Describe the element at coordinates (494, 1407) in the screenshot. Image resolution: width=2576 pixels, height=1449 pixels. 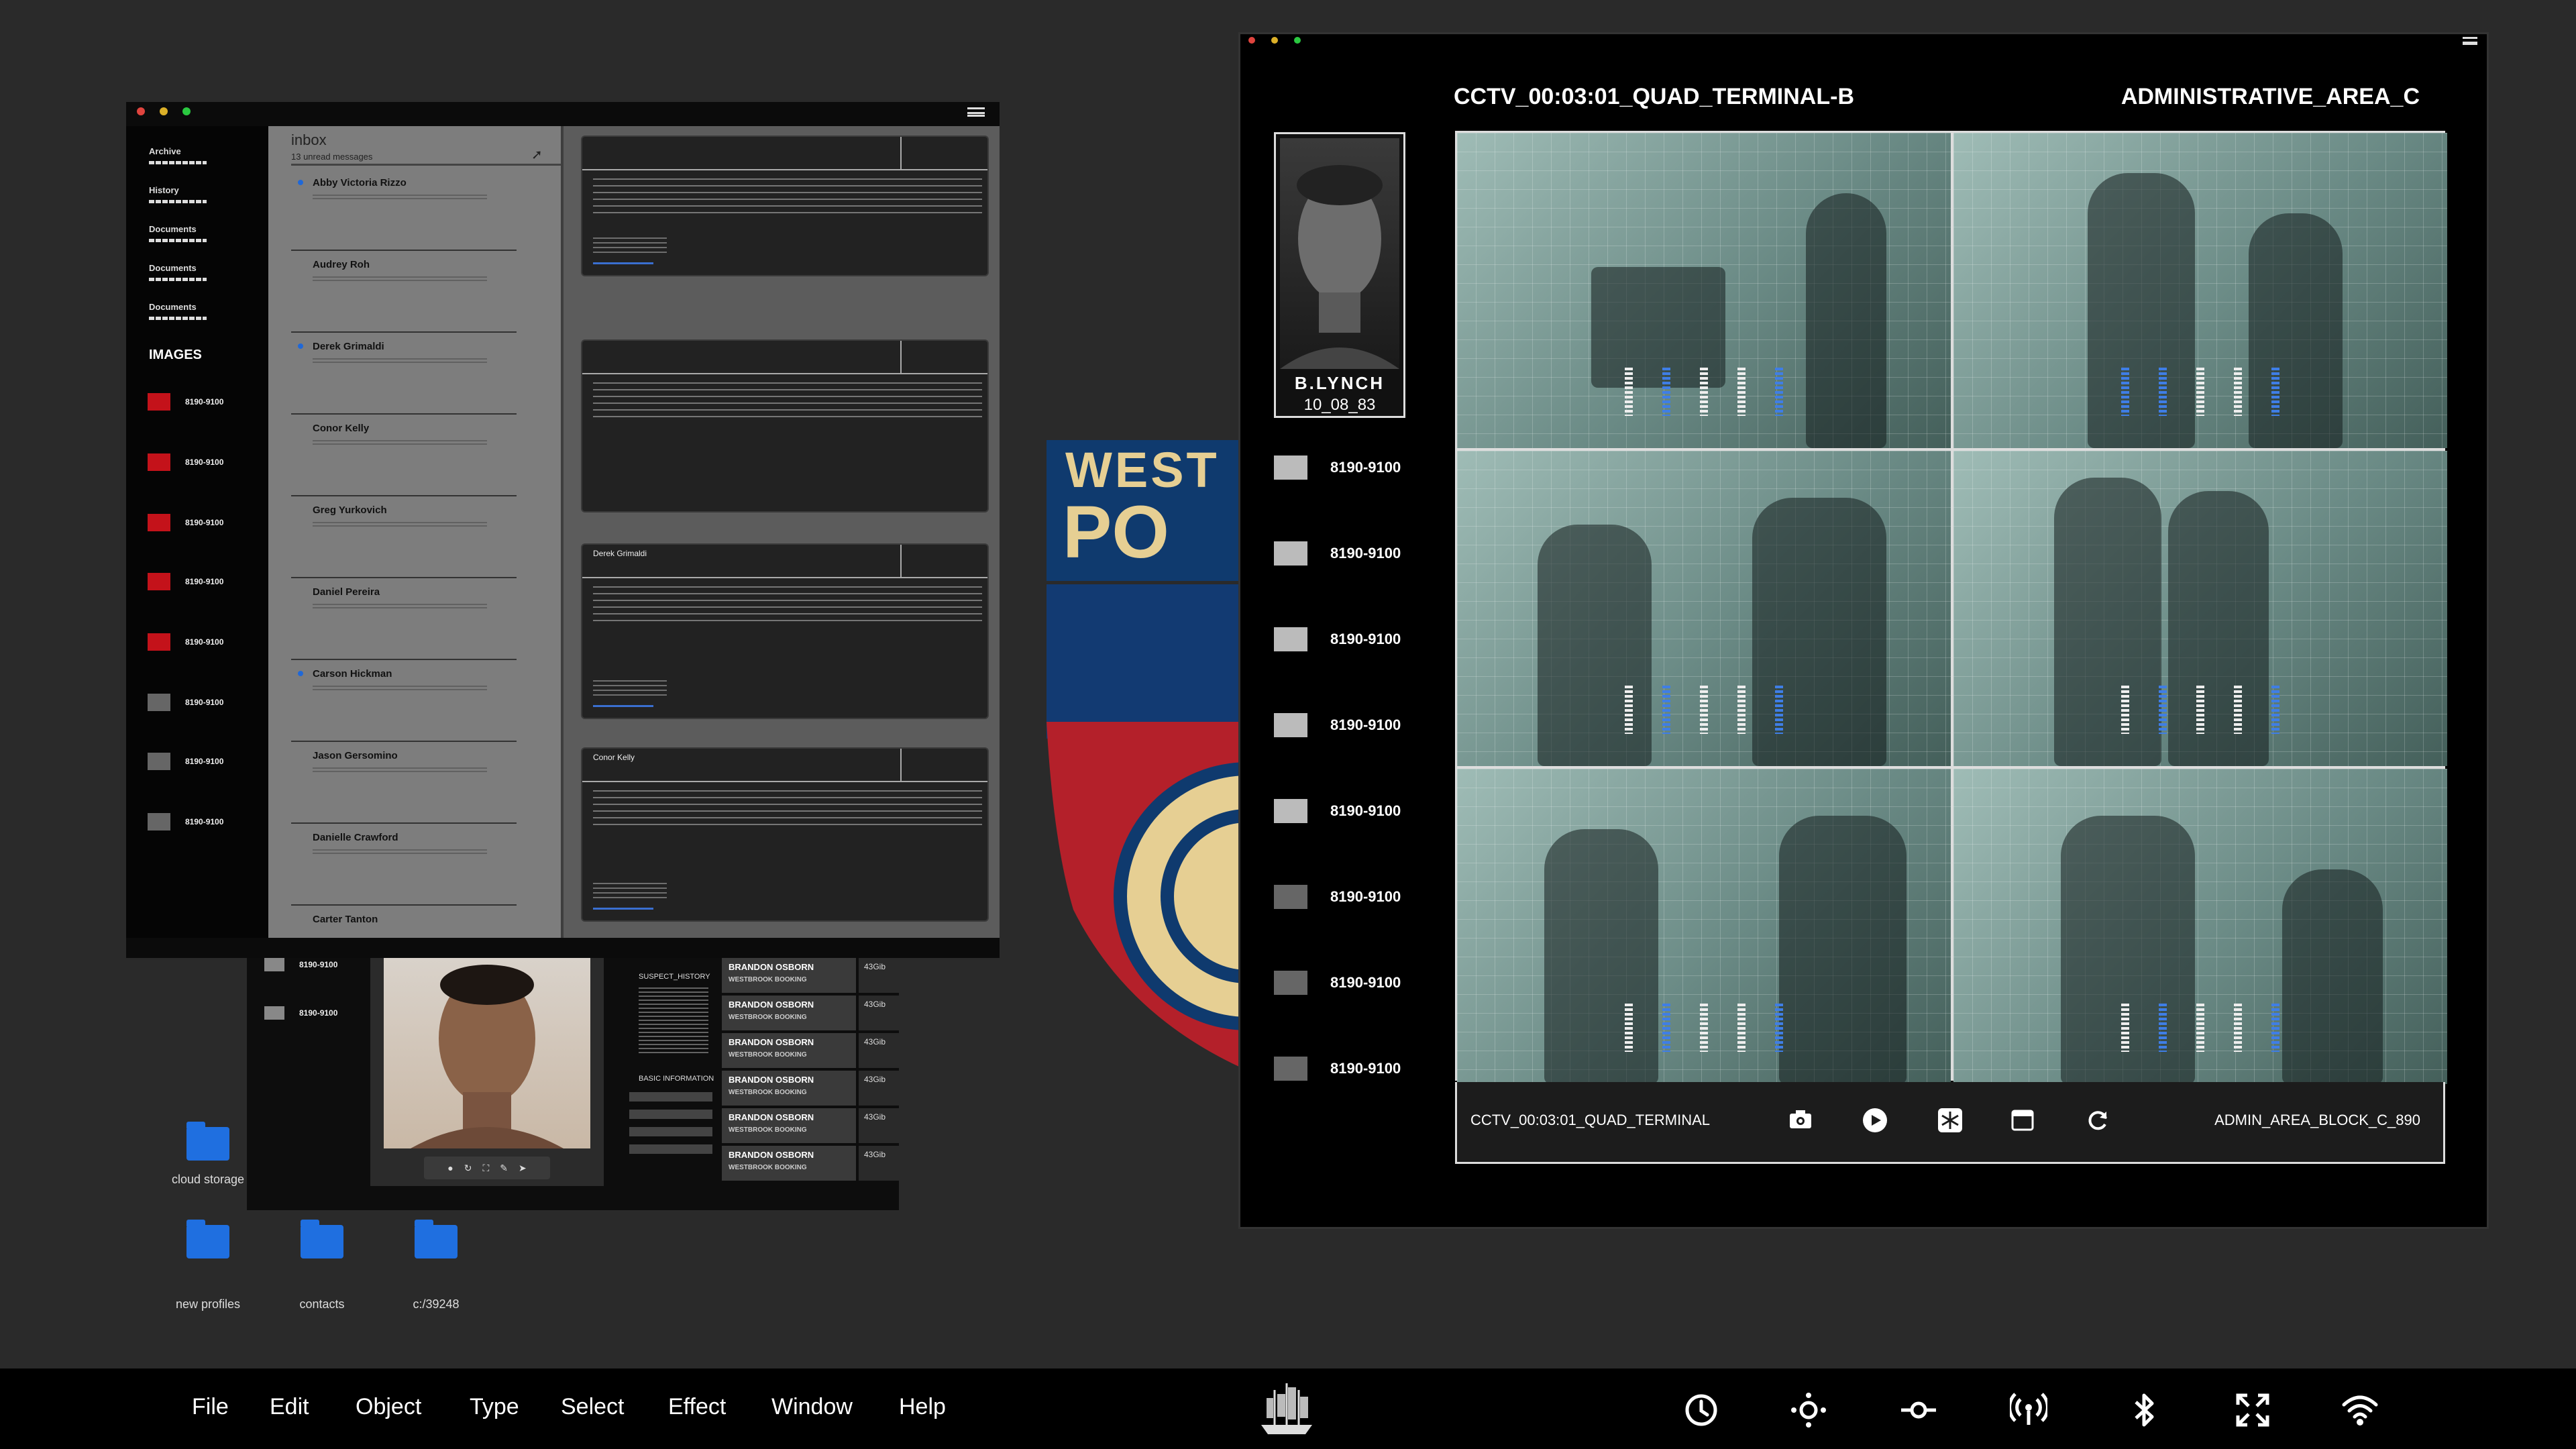
I see `menu-type: Type` at that location.